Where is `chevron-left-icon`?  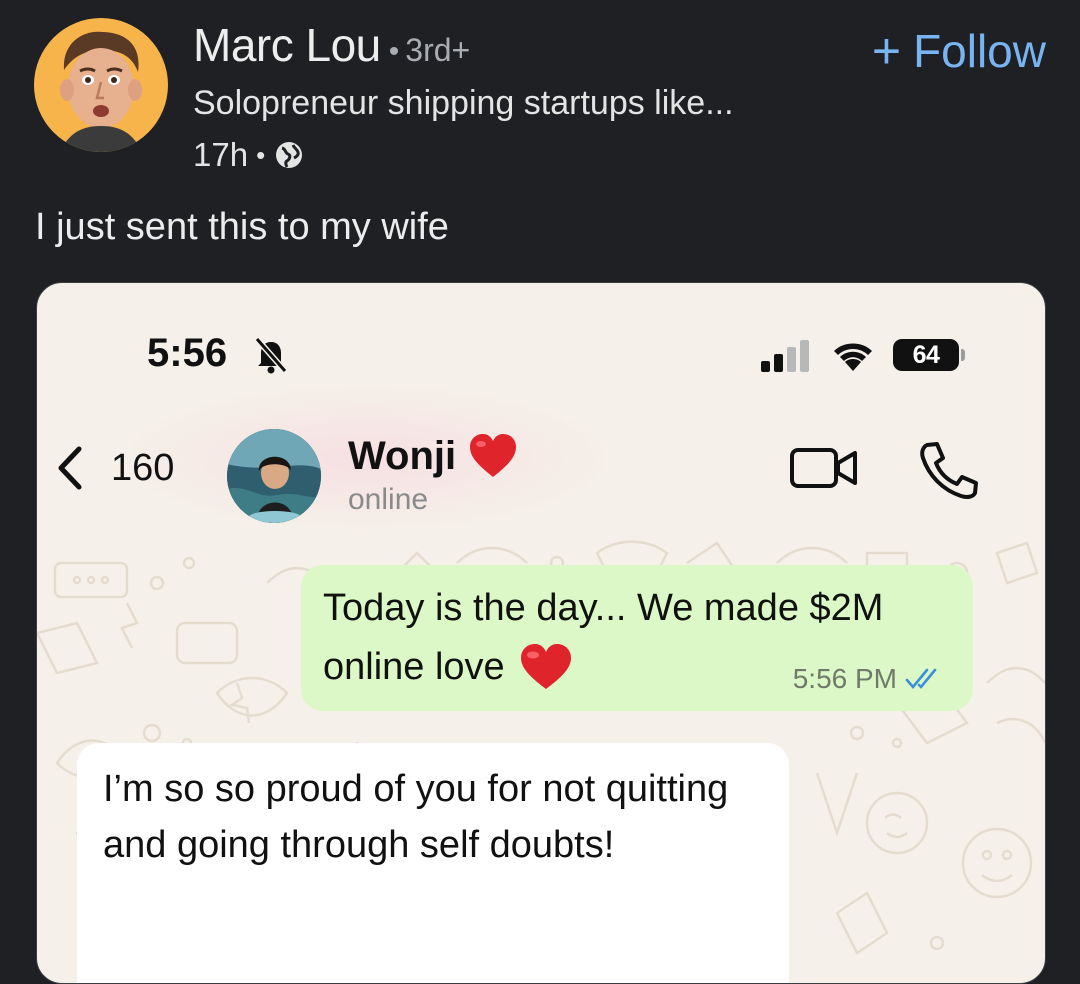
chevron-left-icon is located at coordinates (70, 468).